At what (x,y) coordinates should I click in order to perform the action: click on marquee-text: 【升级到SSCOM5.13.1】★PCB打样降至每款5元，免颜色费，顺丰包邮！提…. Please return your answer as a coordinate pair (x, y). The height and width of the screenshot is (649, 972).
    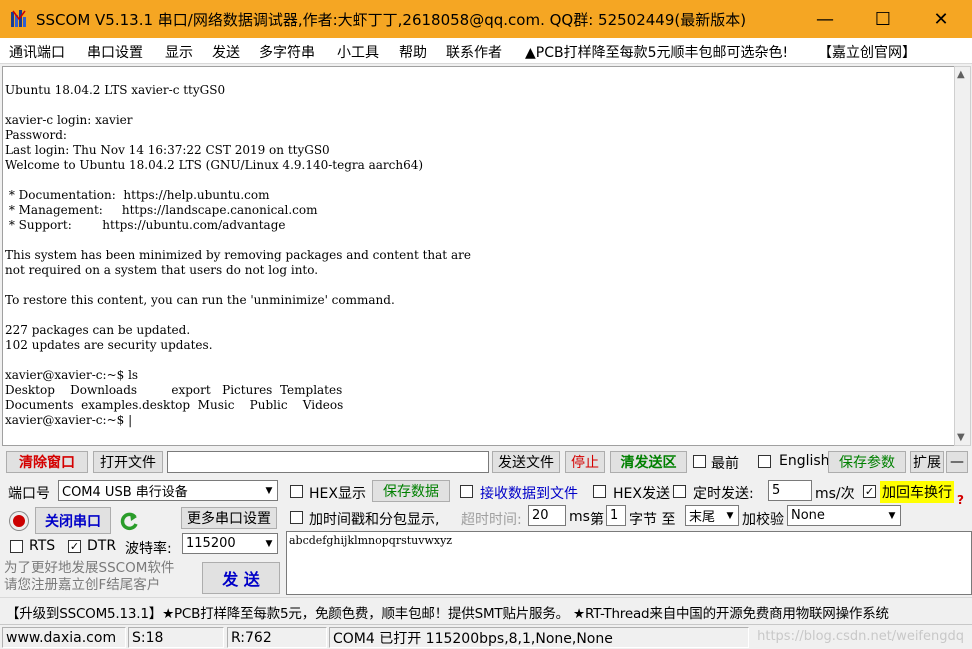
    Looking at the image, I should click on (447, 614).